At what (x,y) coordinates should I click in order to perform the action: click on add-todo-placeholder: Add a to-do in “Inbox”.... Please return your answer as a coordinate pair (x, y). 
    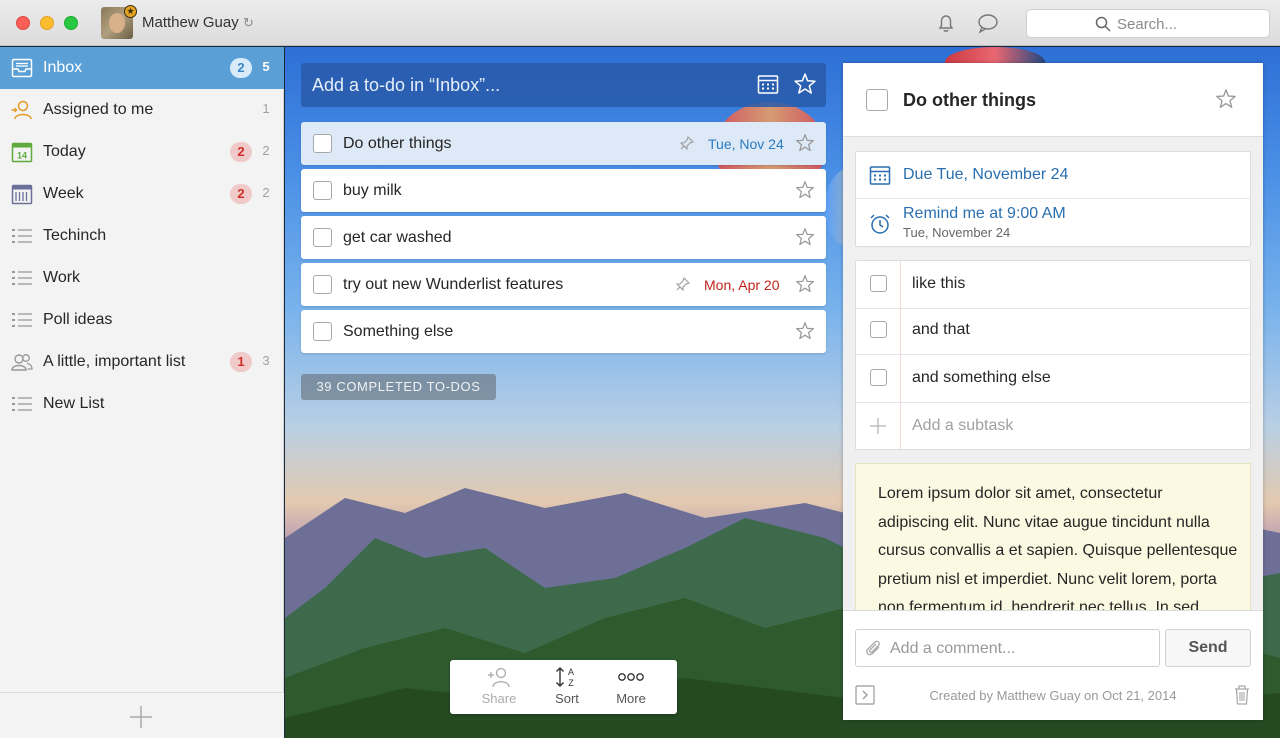
    Looking at the image, I should click on (406, 85).